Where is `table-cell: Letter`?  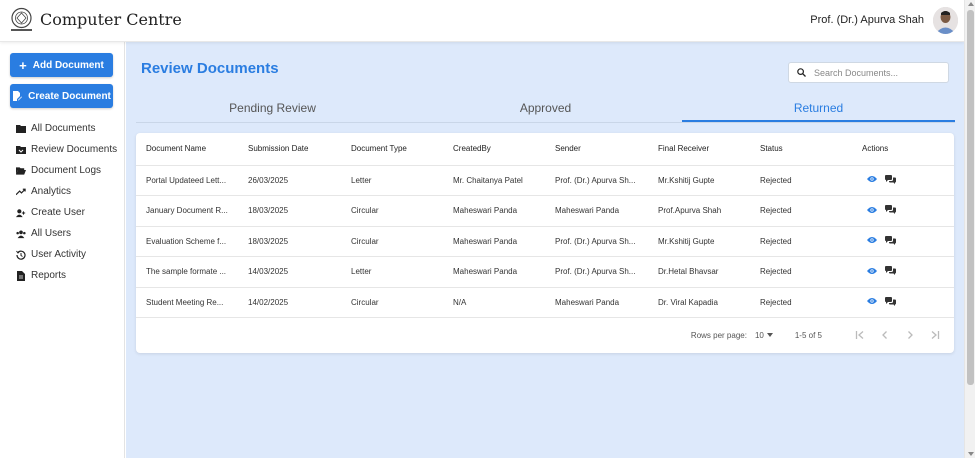
table-cell: Letter is located at coordinates (392, 272).